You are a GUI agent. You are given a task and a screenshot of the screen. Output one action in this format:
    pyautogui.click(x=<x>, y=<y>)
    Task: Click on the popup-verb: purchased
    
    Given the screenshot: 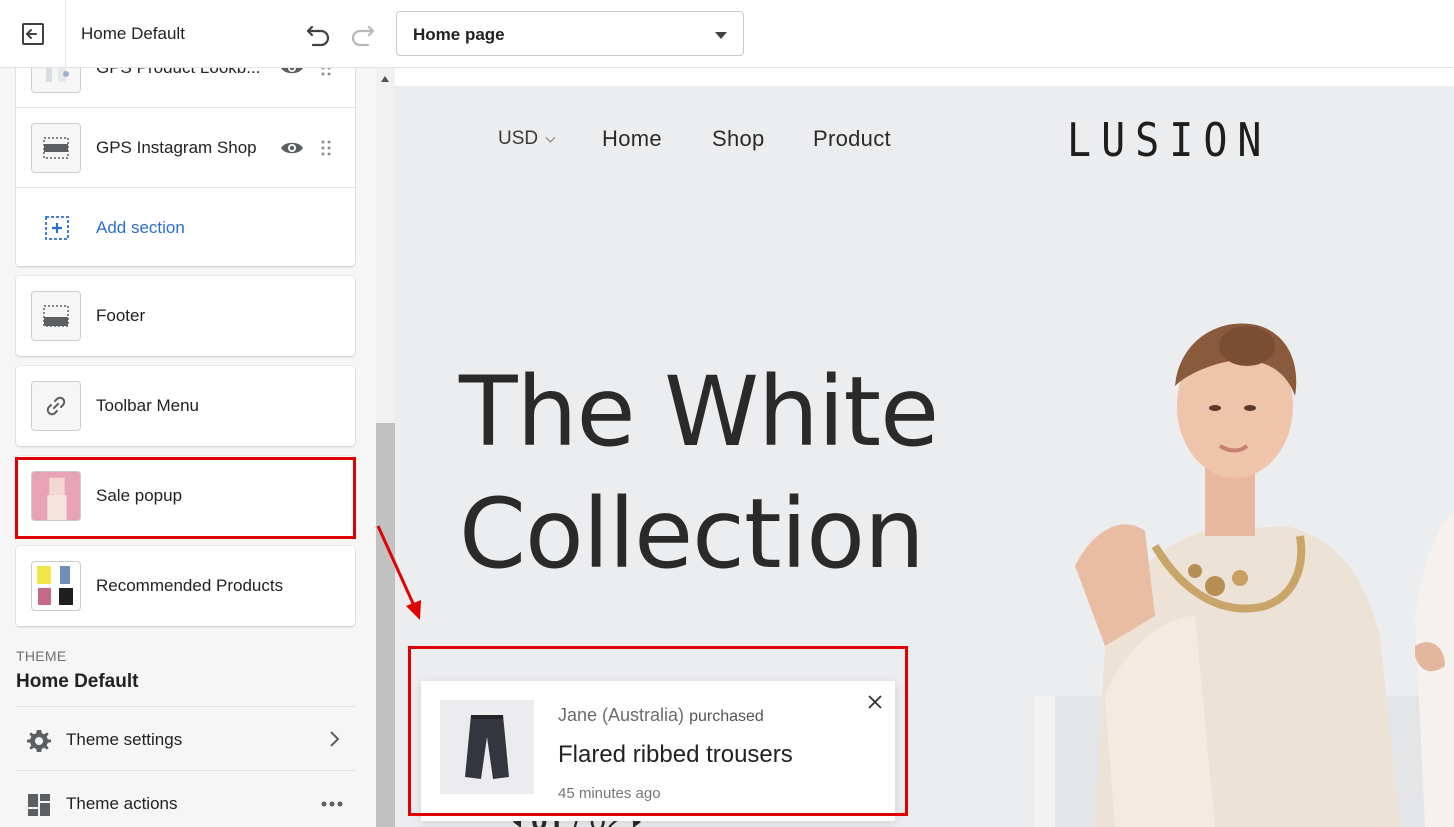 What is the action you would take?
    pyautogui.click(x=726, y=716)
    